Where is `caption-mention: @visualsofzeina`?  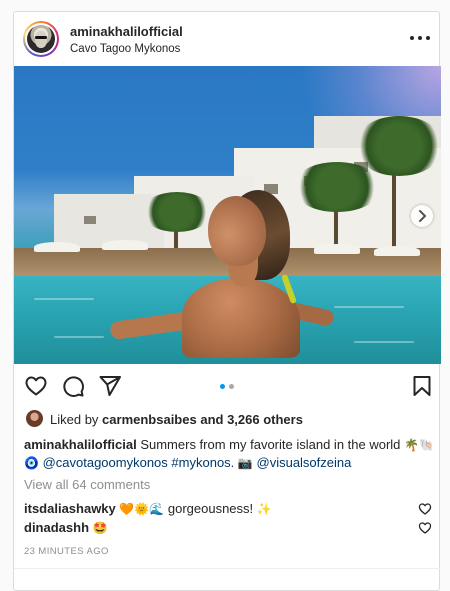
caption-mention: @visualsofzeina is located at coordinates (304, 462).